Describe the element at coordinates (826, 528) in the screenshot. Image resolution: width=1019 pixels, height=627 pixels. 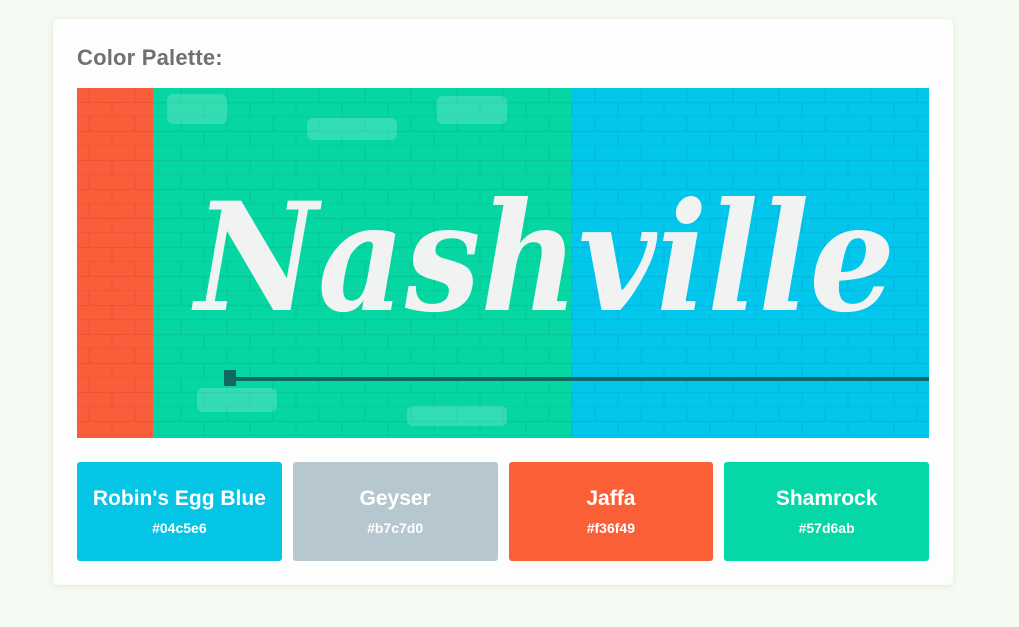
I see `swatch-hex: #57d6ab` at that location.